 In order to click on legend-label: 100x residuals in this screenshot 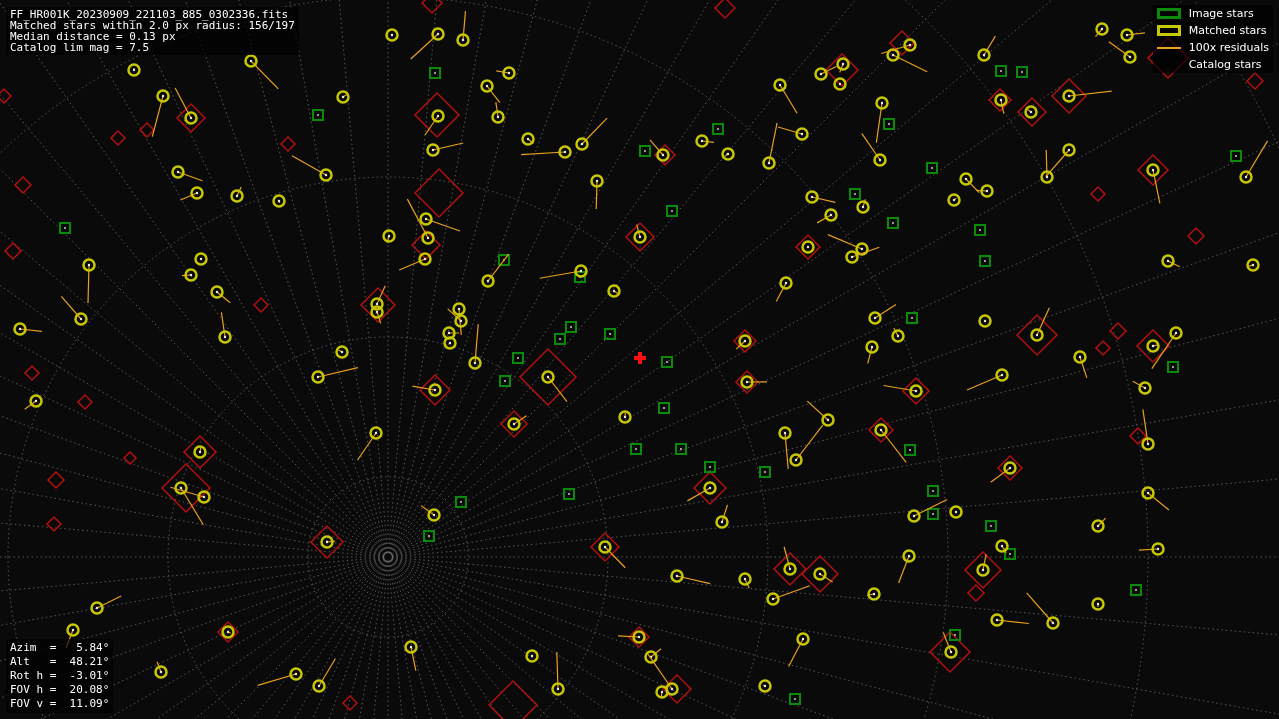, I will do `click(1228, 47)`.